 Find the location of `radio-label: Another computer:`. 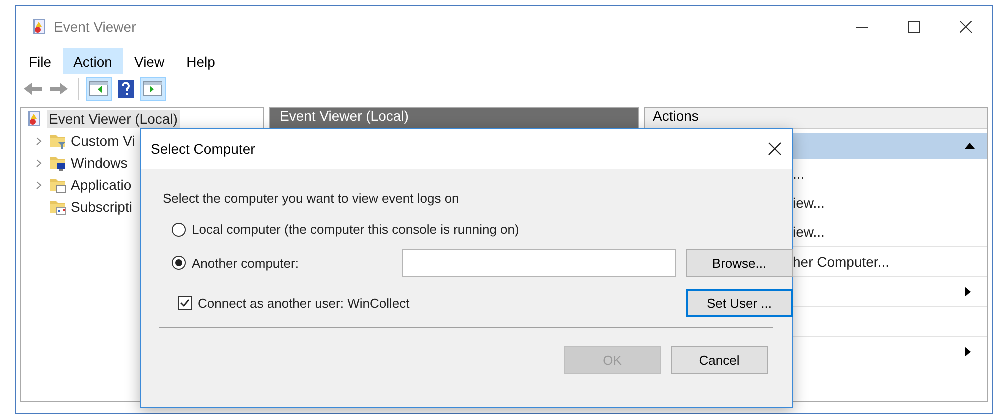

radio-label: Another computer: is located at coordinates (245, 263).